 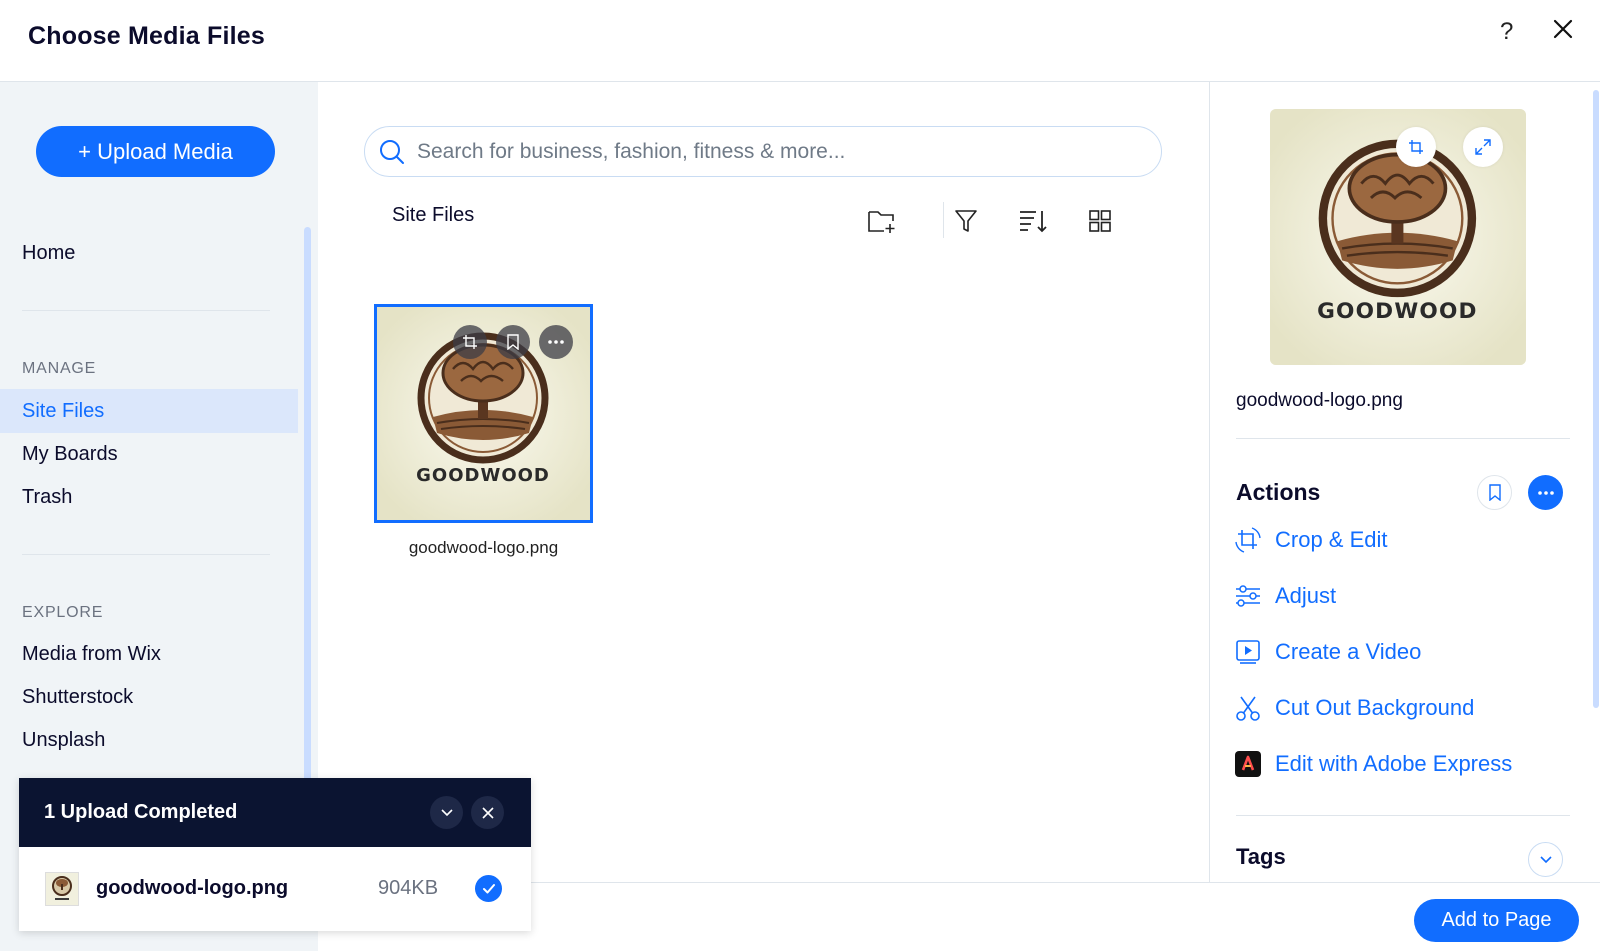 What do you see at coordinates (1319, 400) in the screenshot?
I see `info-file-name: goodwood-logo.png` at bounding box center [1319, 400].